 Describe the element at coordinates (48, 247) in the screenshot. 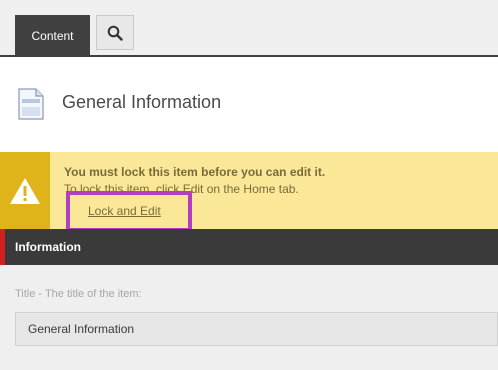

I see `section-title: Information` at that location.